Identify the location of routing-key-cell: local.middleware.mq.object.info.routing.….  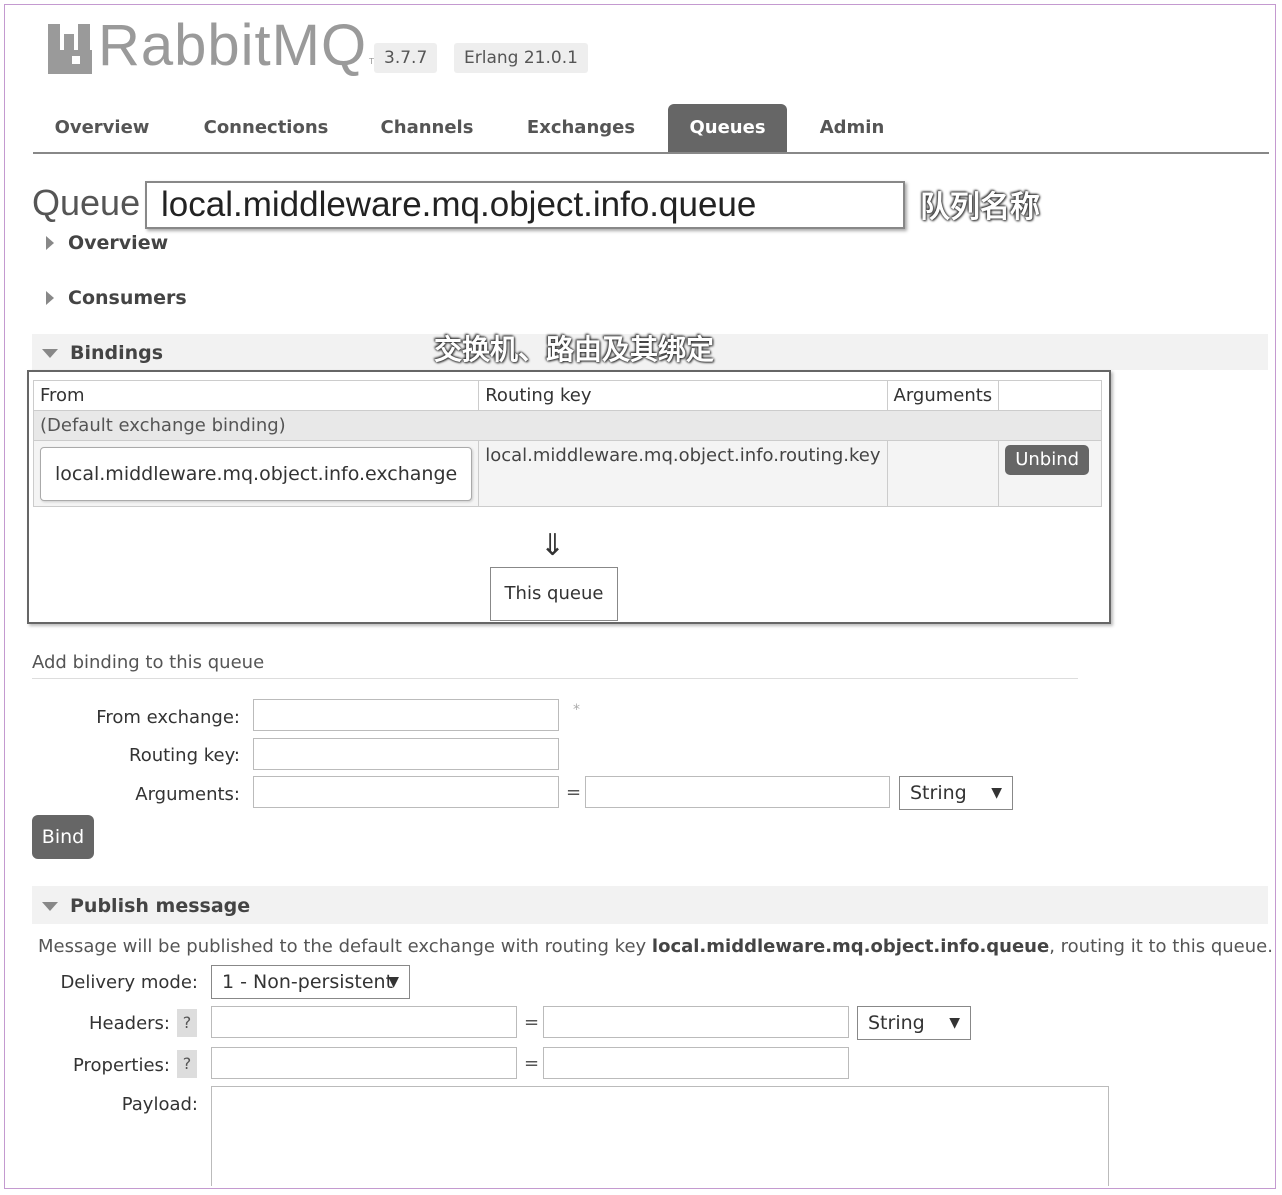
(683, 473).